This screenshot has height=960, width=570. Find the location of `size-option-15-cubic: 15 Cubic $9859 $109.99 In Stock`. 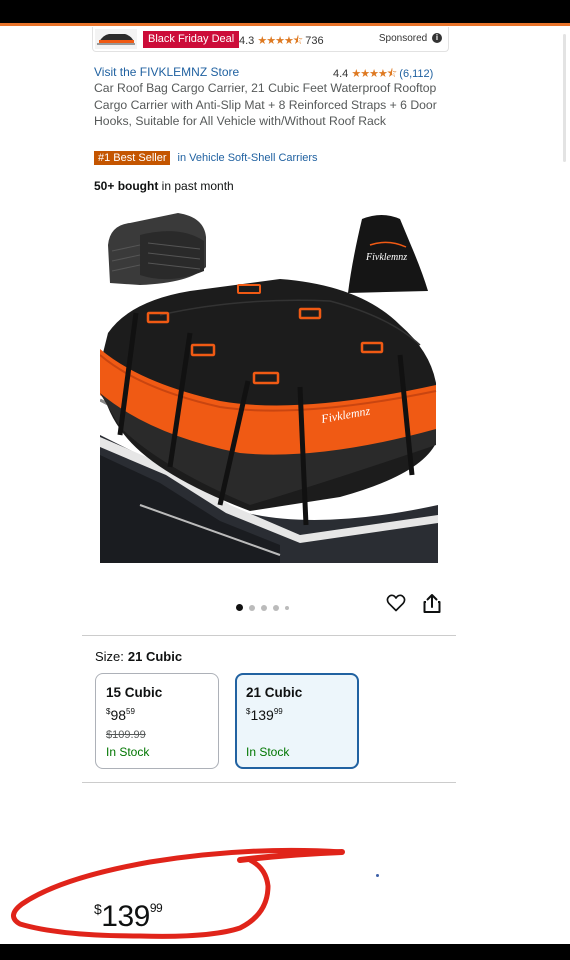

size-option-15-cubic: 15 Cubic $9859 $109.99 In Stock is located at coordinates (157, 721).